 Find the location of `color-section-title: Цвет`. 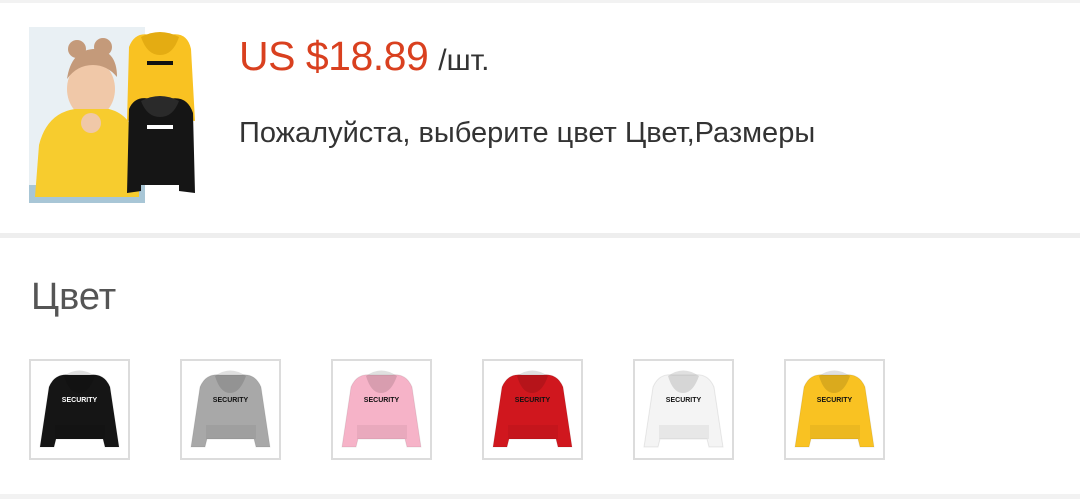

color-section-title: Цвет is located at coordinates (74, 297).